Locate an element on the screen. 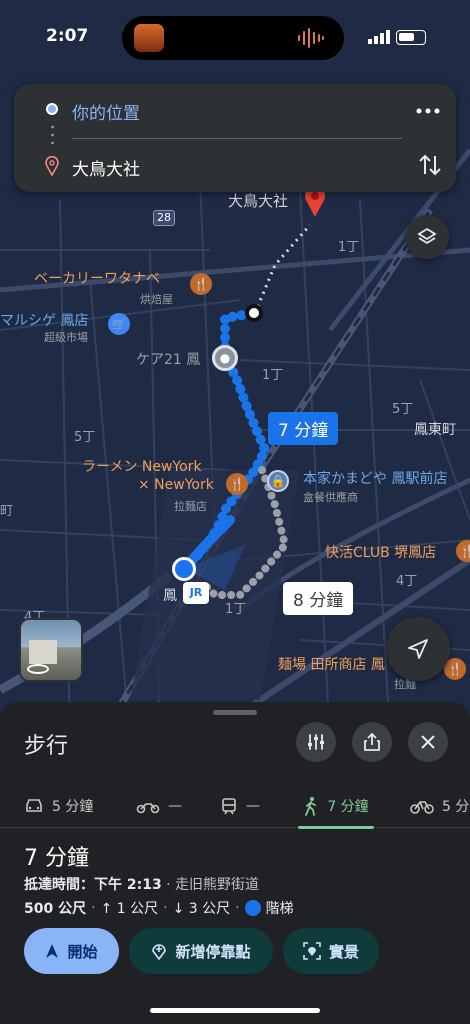 Image resolution: width=470 pixels, height=1024 pixels. share-icon is located at coordinates (372, 741).